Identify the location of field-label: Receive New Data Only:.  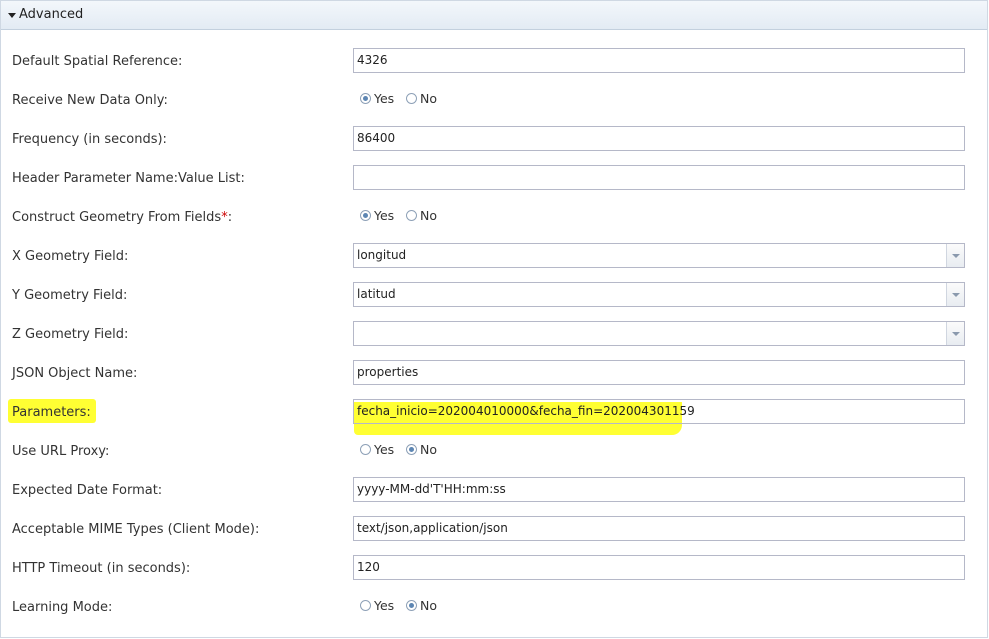
(90, 100).